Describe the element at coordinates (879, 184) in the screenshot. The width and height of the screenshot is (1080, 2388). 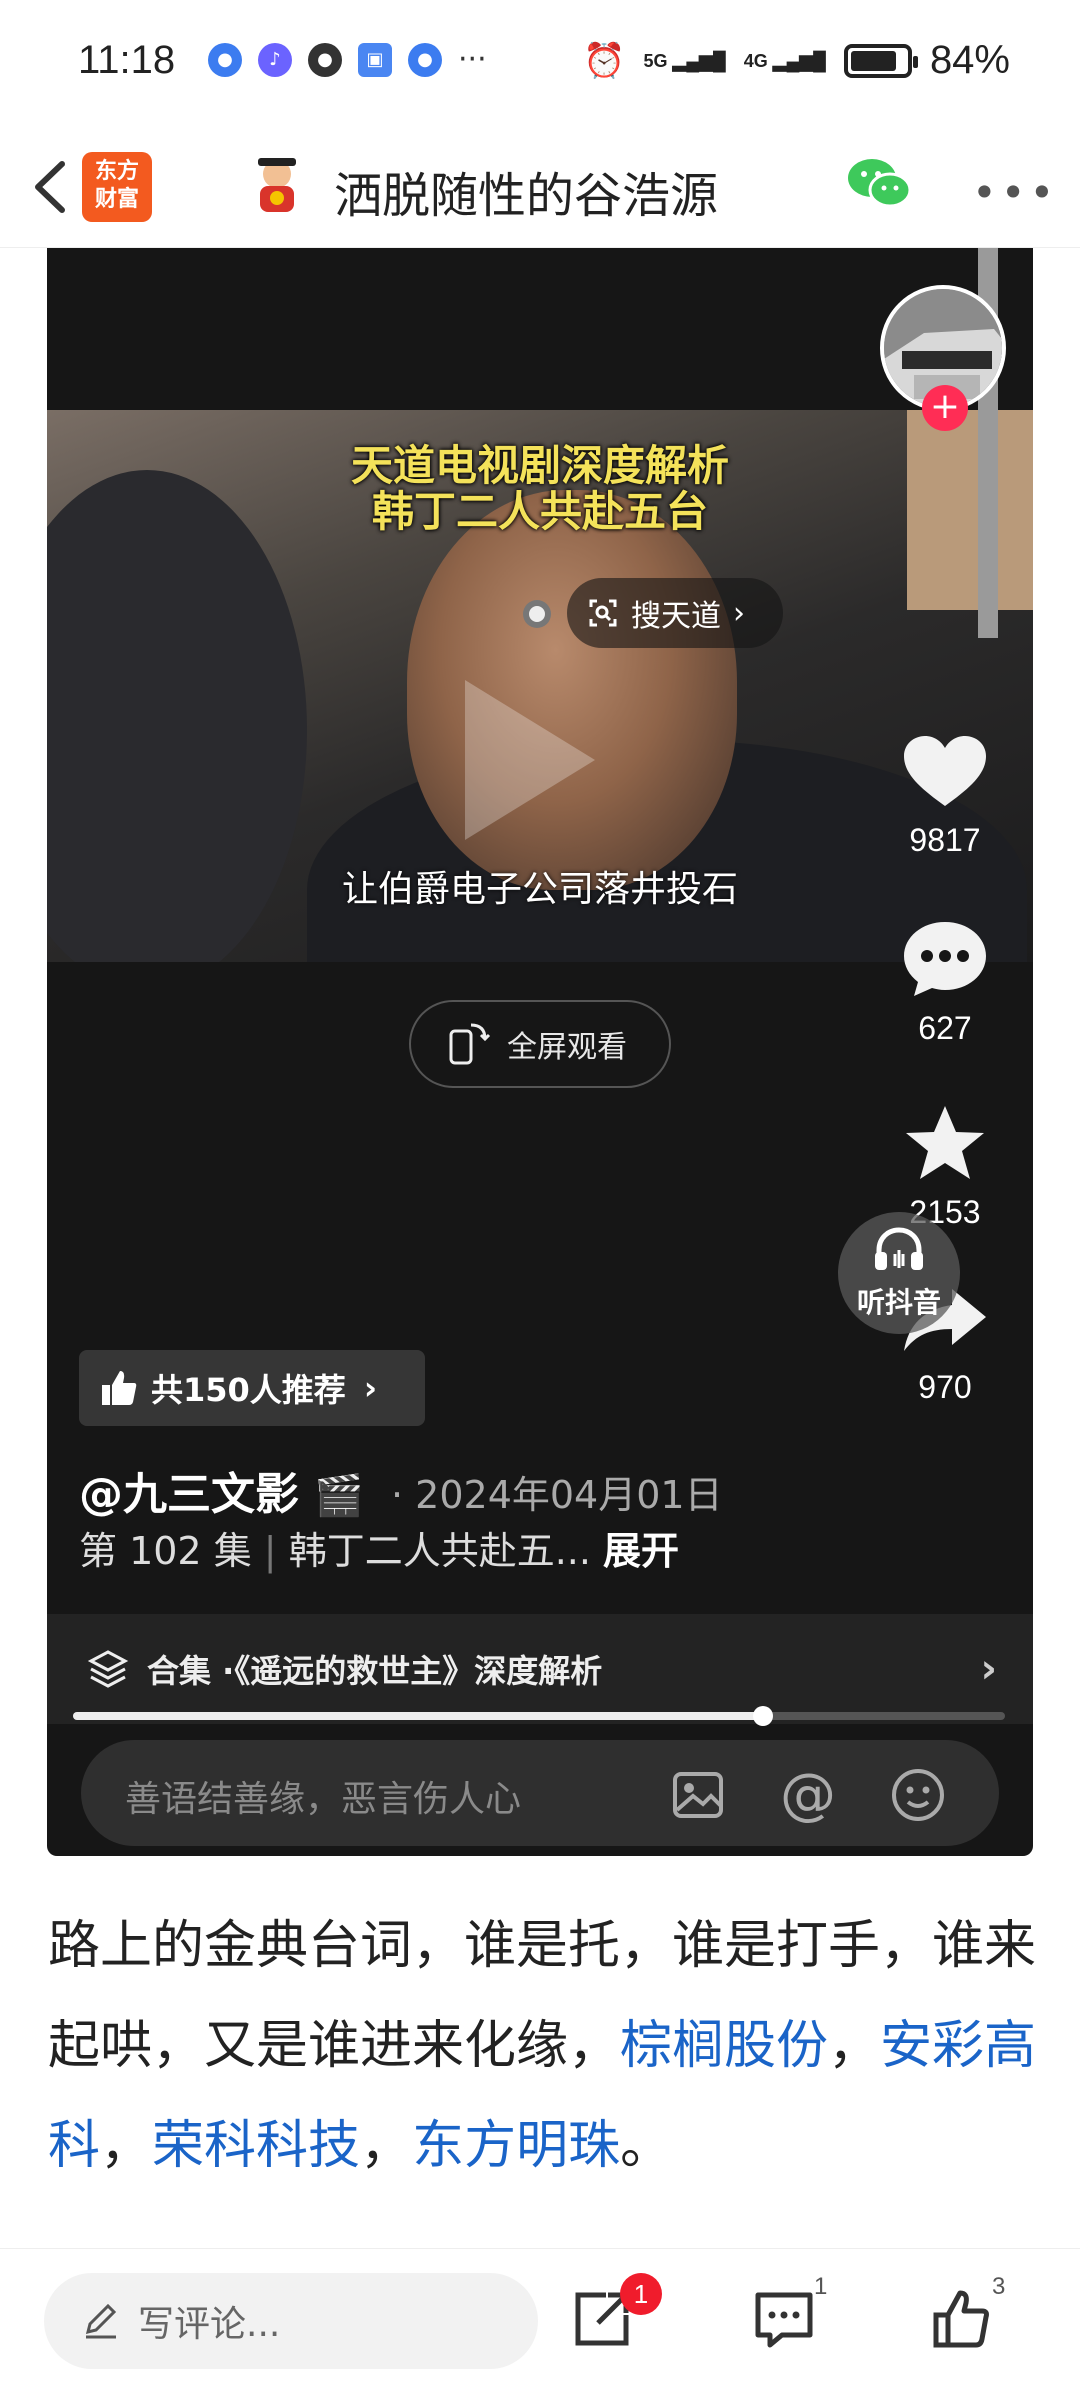
I see `wechat-share-icon` at that location.